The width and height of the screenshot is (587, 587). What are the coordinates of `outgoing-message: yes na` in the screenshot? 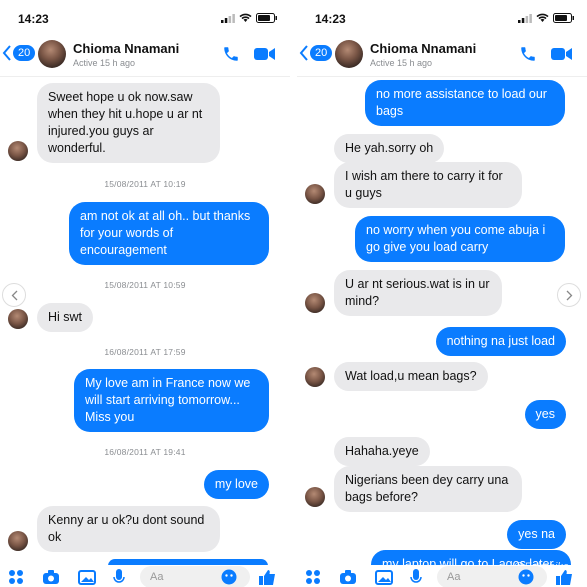 It's located at (536, 534).